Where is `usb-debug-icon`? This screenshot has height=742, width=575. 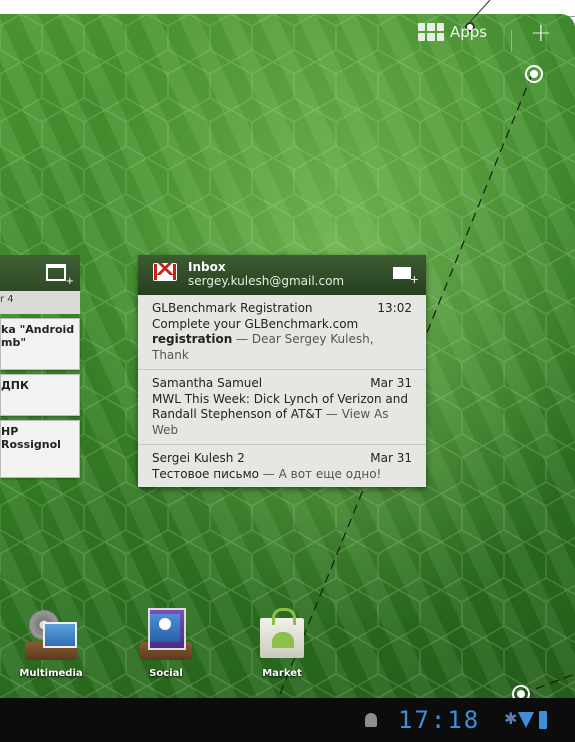 usb-debug-icon is located at coordinates (371, 720).